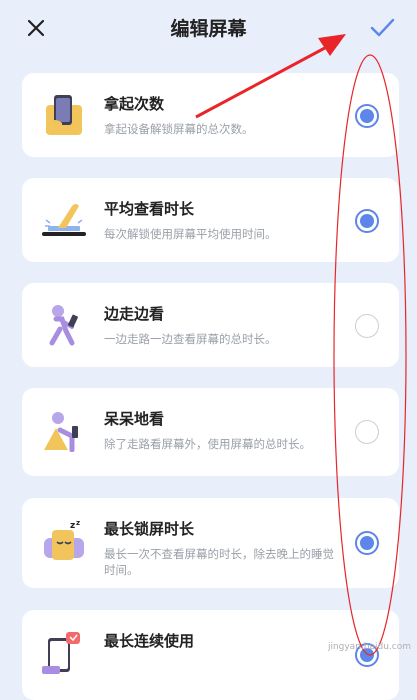 Image resolution: width=417 pixels, height=700 pixels. Describe the element at coordinates (190, 339) in the screenshot. I see `item-description: 一边走路一边查看屏幕的总时长。` at that location.